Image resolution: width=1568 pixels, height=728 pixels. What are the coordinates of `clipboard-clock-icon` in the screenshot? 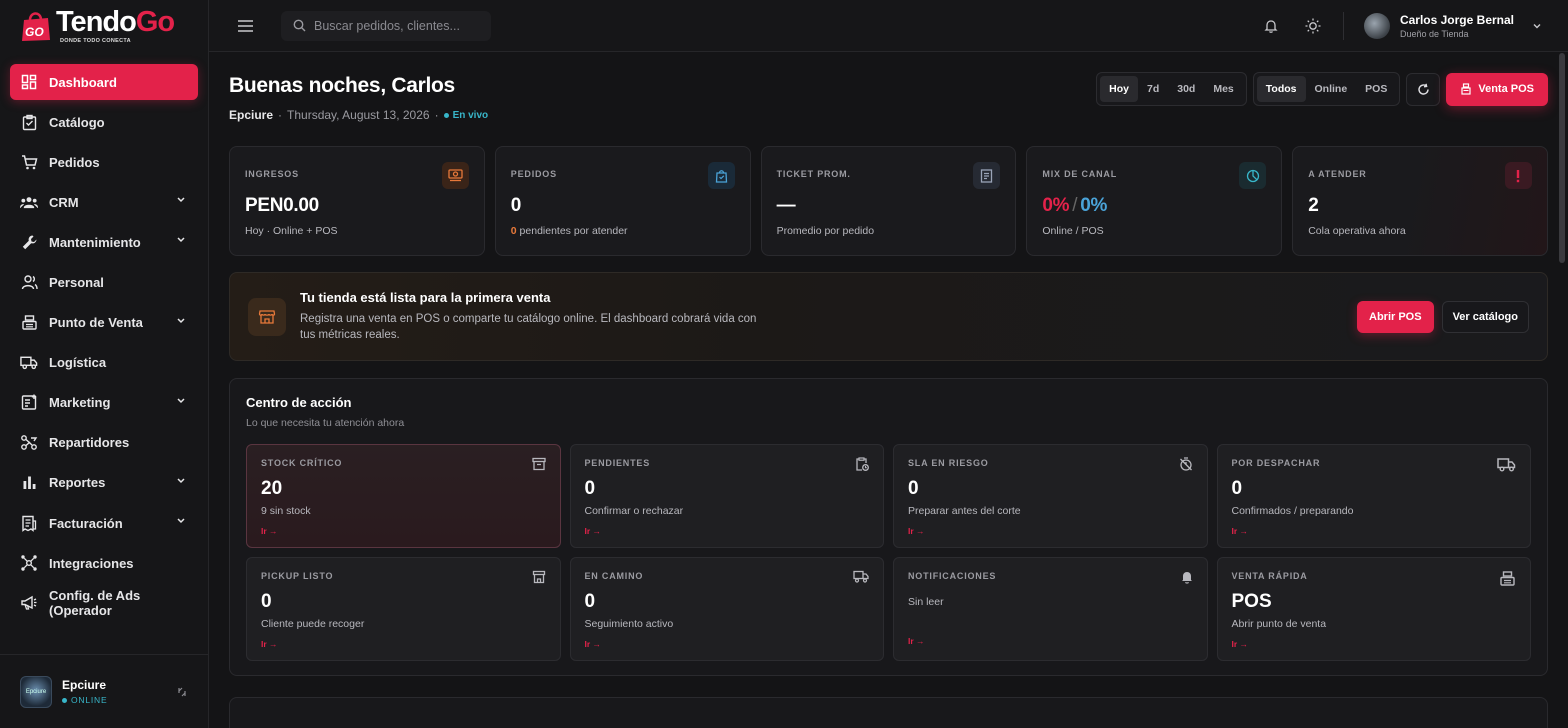 It's located at (862, 466).